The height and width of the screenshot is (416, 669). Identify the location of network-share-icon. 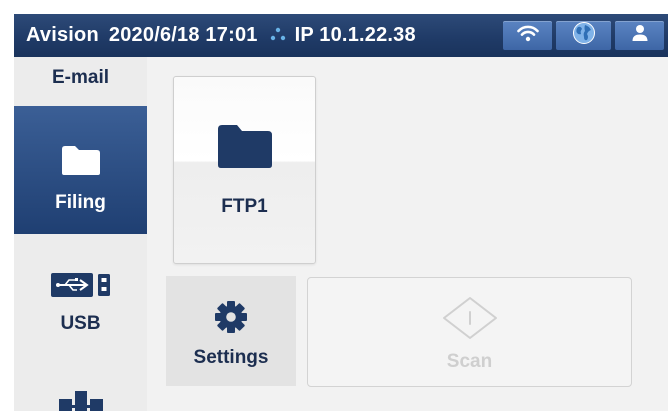
(80, 401).